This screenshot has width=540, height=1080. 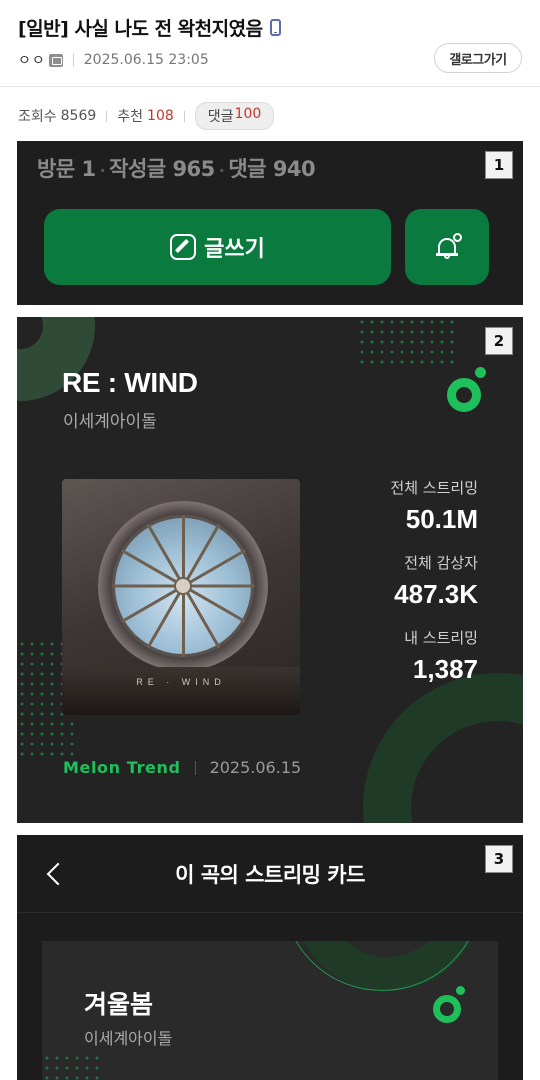 I want to click on comments-count: 940, so click(x=294, y=169).